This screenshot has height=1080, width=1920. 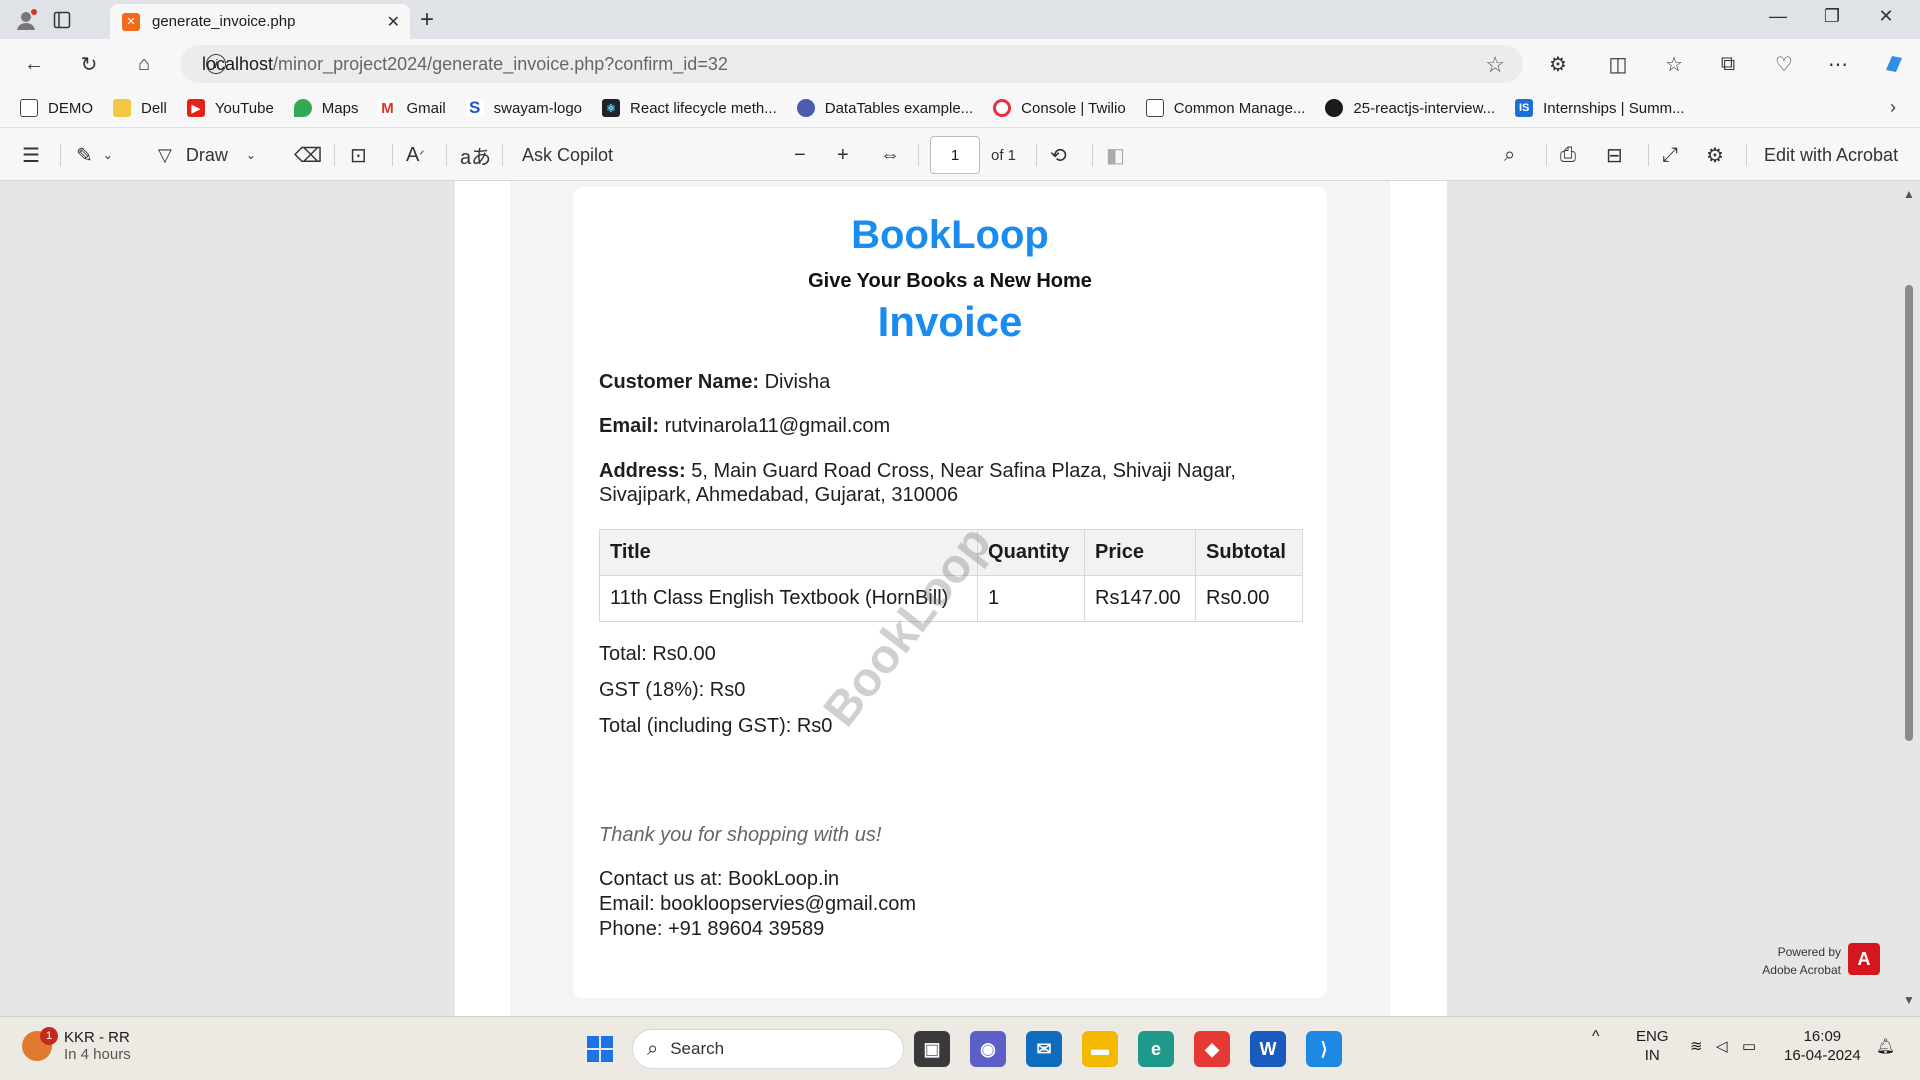 I want to click on bookmark-twilio: Console | Twilio, so click(x=1059, y=108).